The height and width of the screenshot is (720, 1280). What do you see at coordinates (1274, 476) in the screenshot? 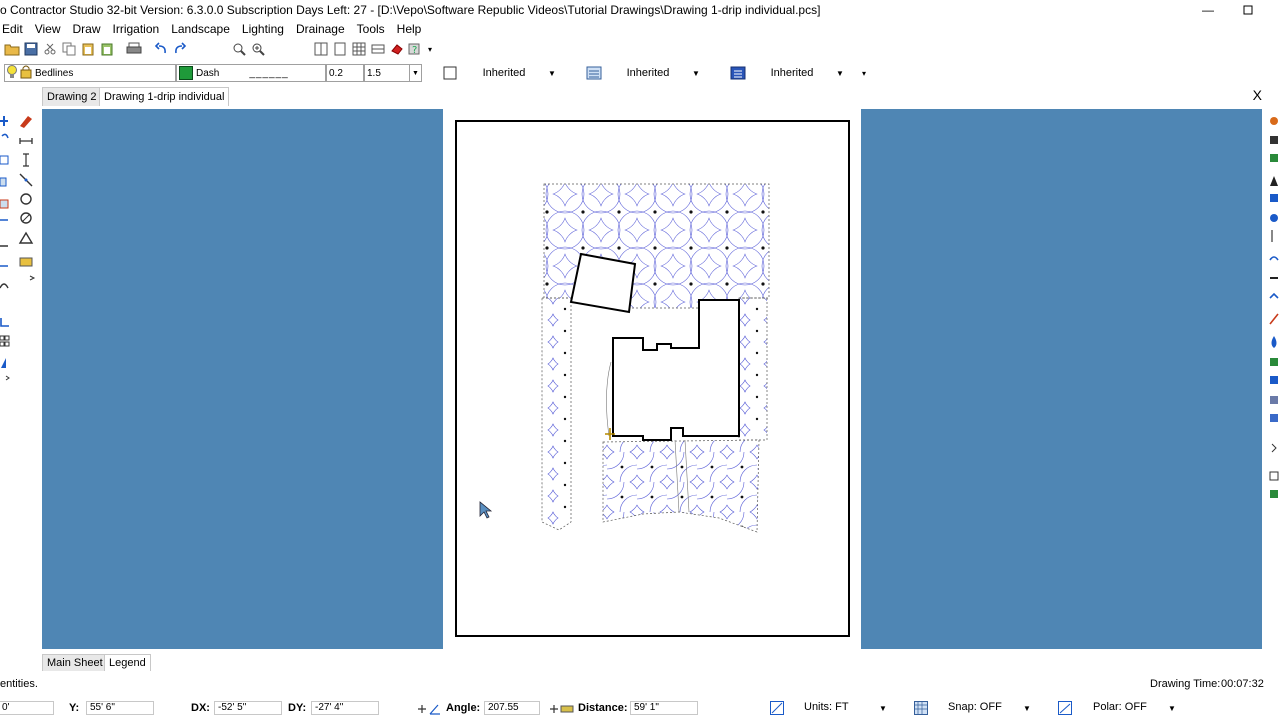
I see `grid-icon` at bounding box center [1274, 476].